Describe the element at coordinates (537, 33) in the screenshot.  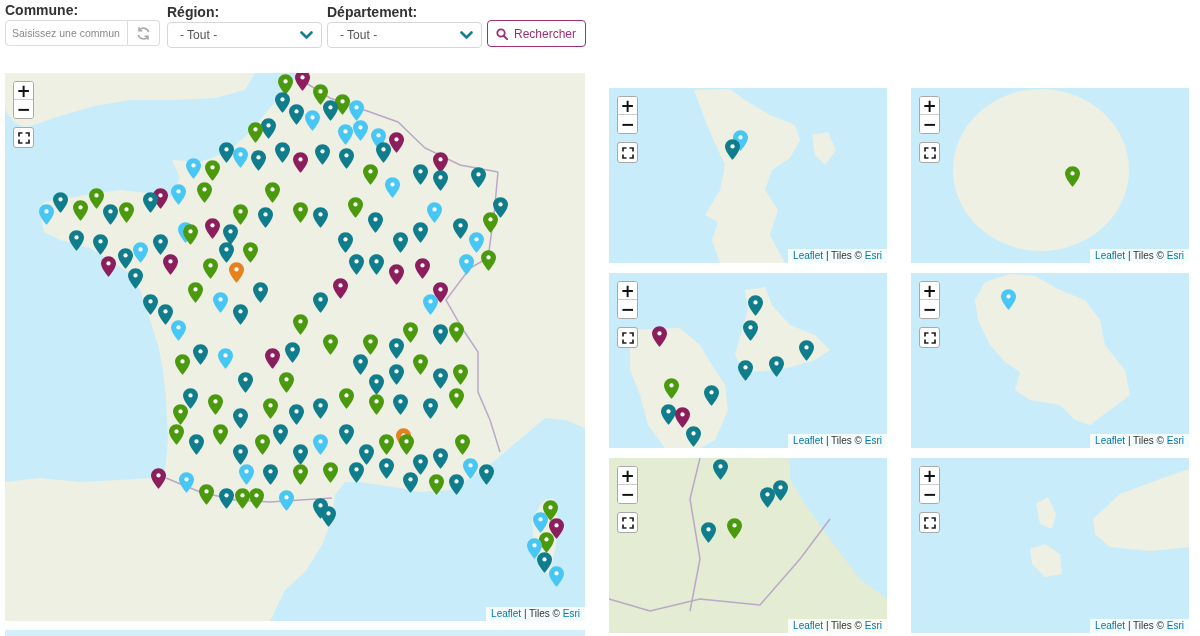
I see `search-button: Rechercher` at that location.